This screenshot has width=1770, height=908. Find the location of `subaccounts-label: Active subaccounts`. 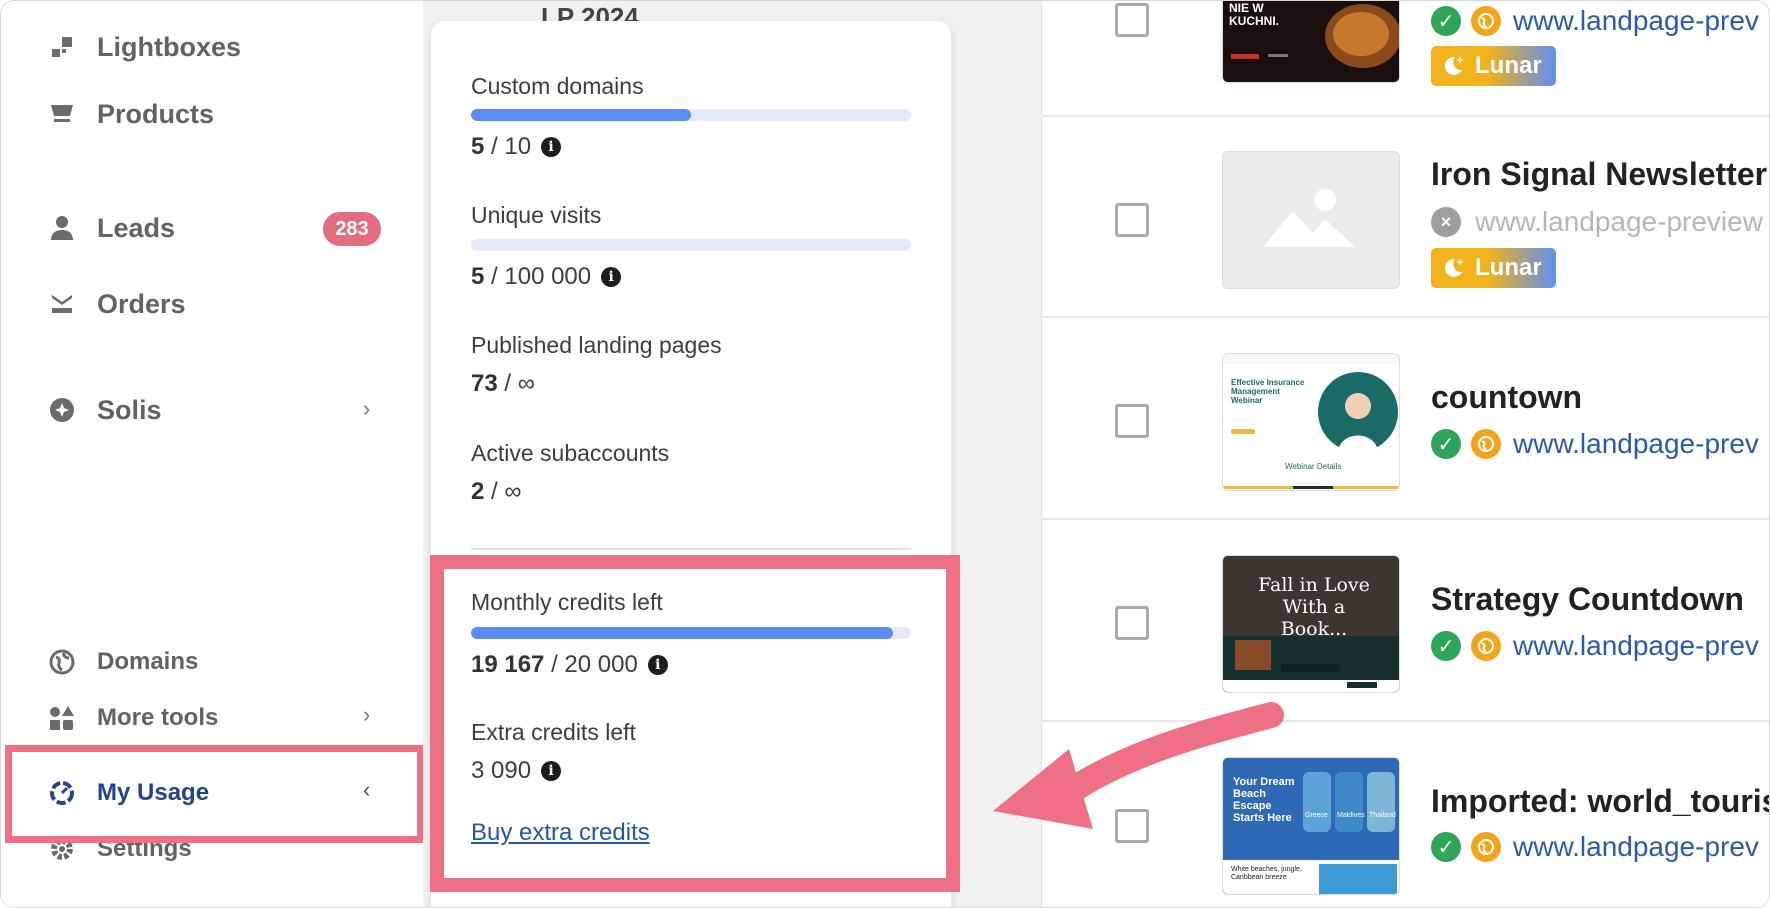

subaccounts-label: Active subaccounts is located at coordinates (570, 453).